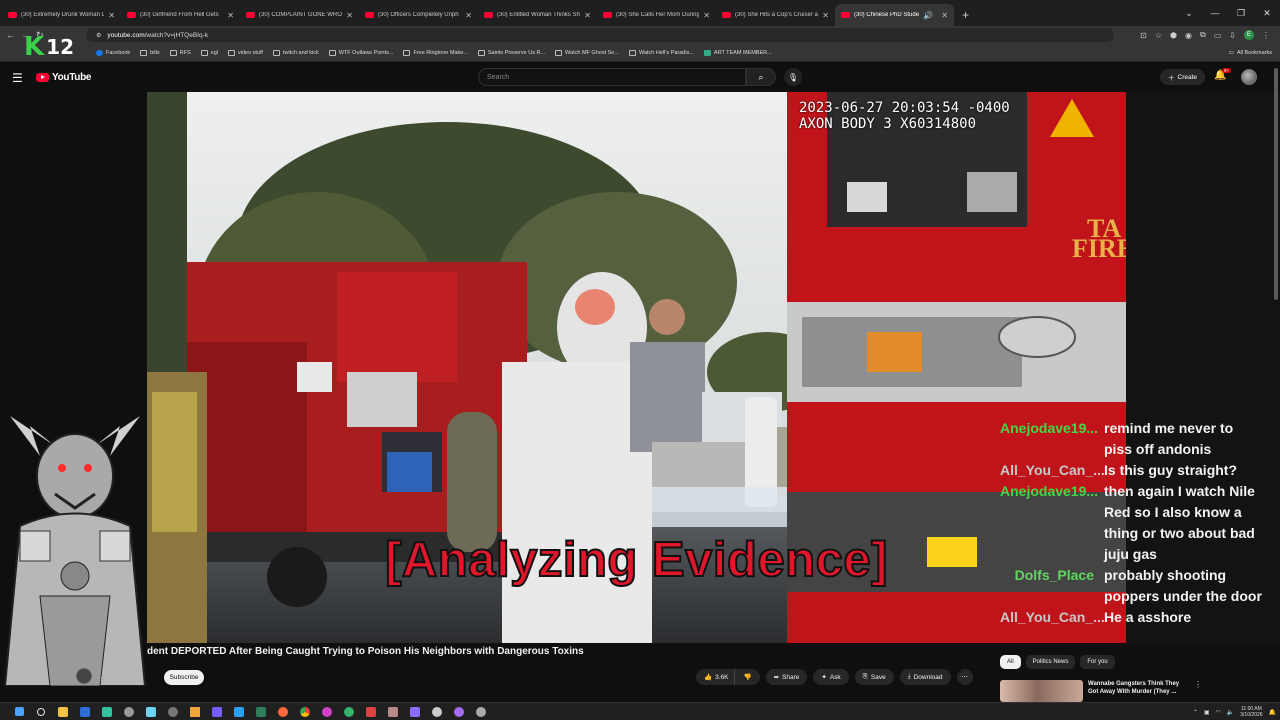  I want to click on user-avatar, so click(1249, 77).